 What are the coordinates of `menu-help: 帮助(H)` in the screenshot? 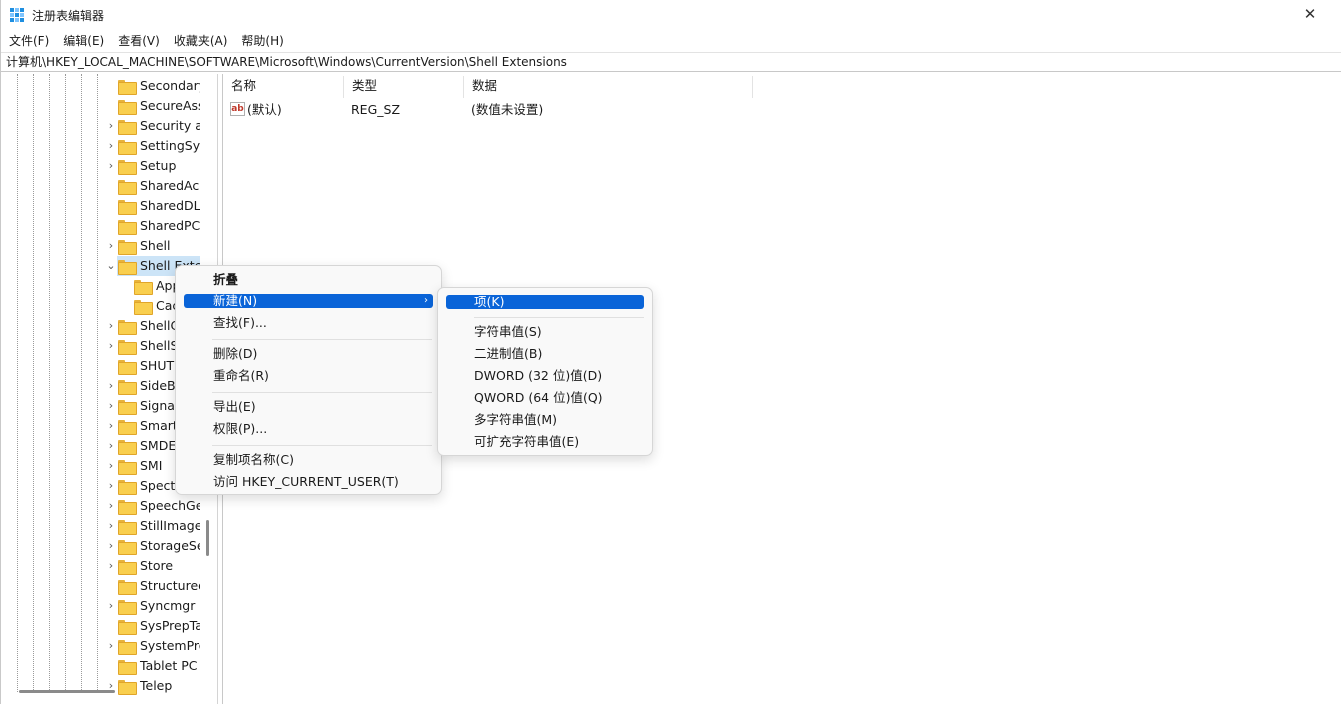 It's located at (262, 41).